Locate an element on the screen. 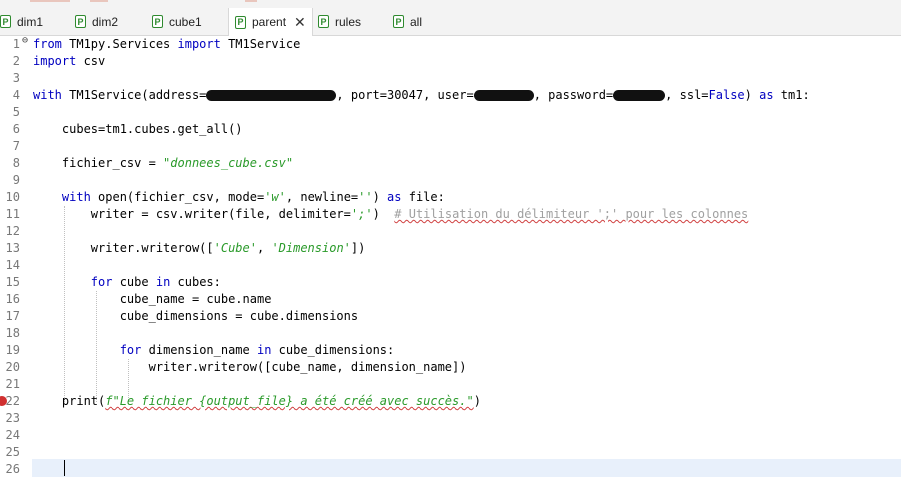 The height and width of the screenshot is (496, 901). tab-label: dim1 is located at coordinates (30, 21).